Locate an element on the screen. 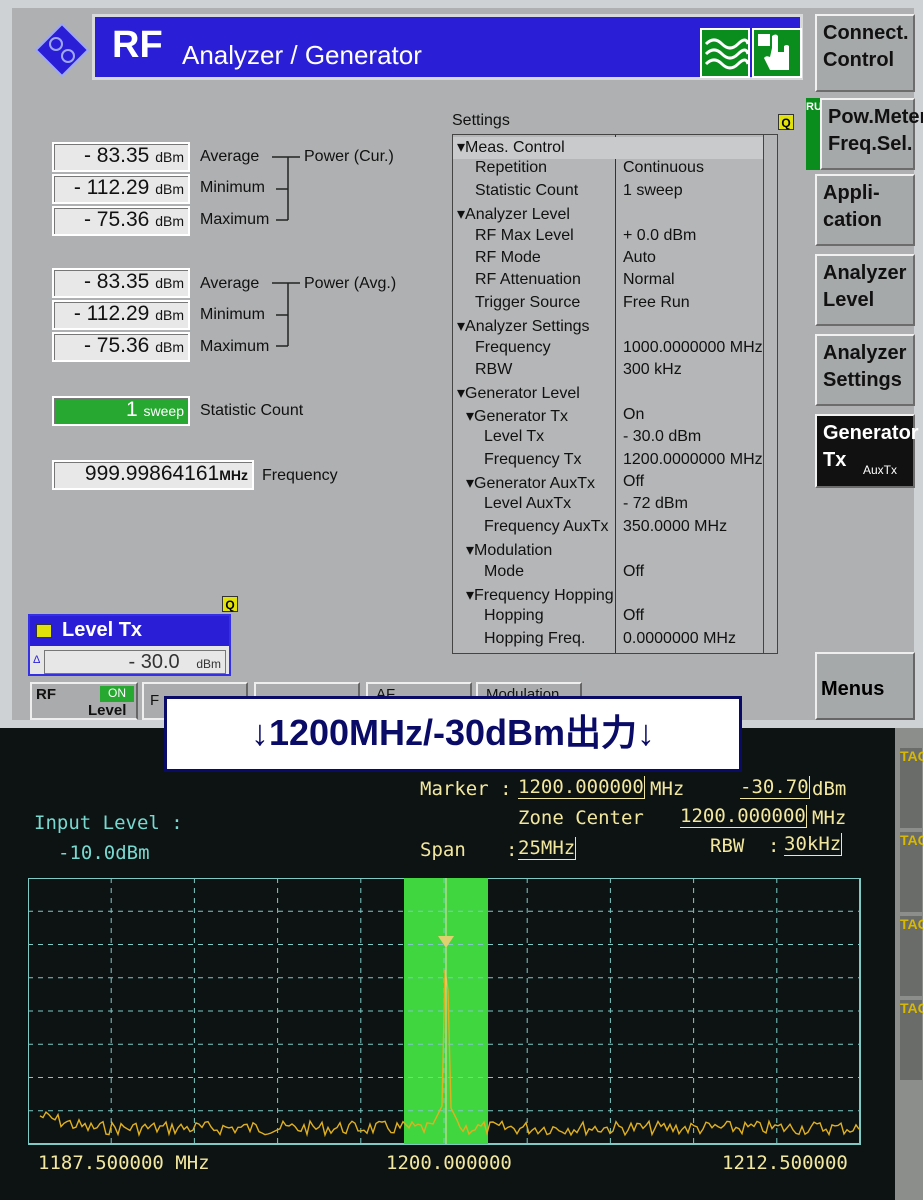 The height and width of the screenshot is (1200, 923). settings-row: Frequency AuxTx 350.0000 MHz is located at coordinates (608, 529).